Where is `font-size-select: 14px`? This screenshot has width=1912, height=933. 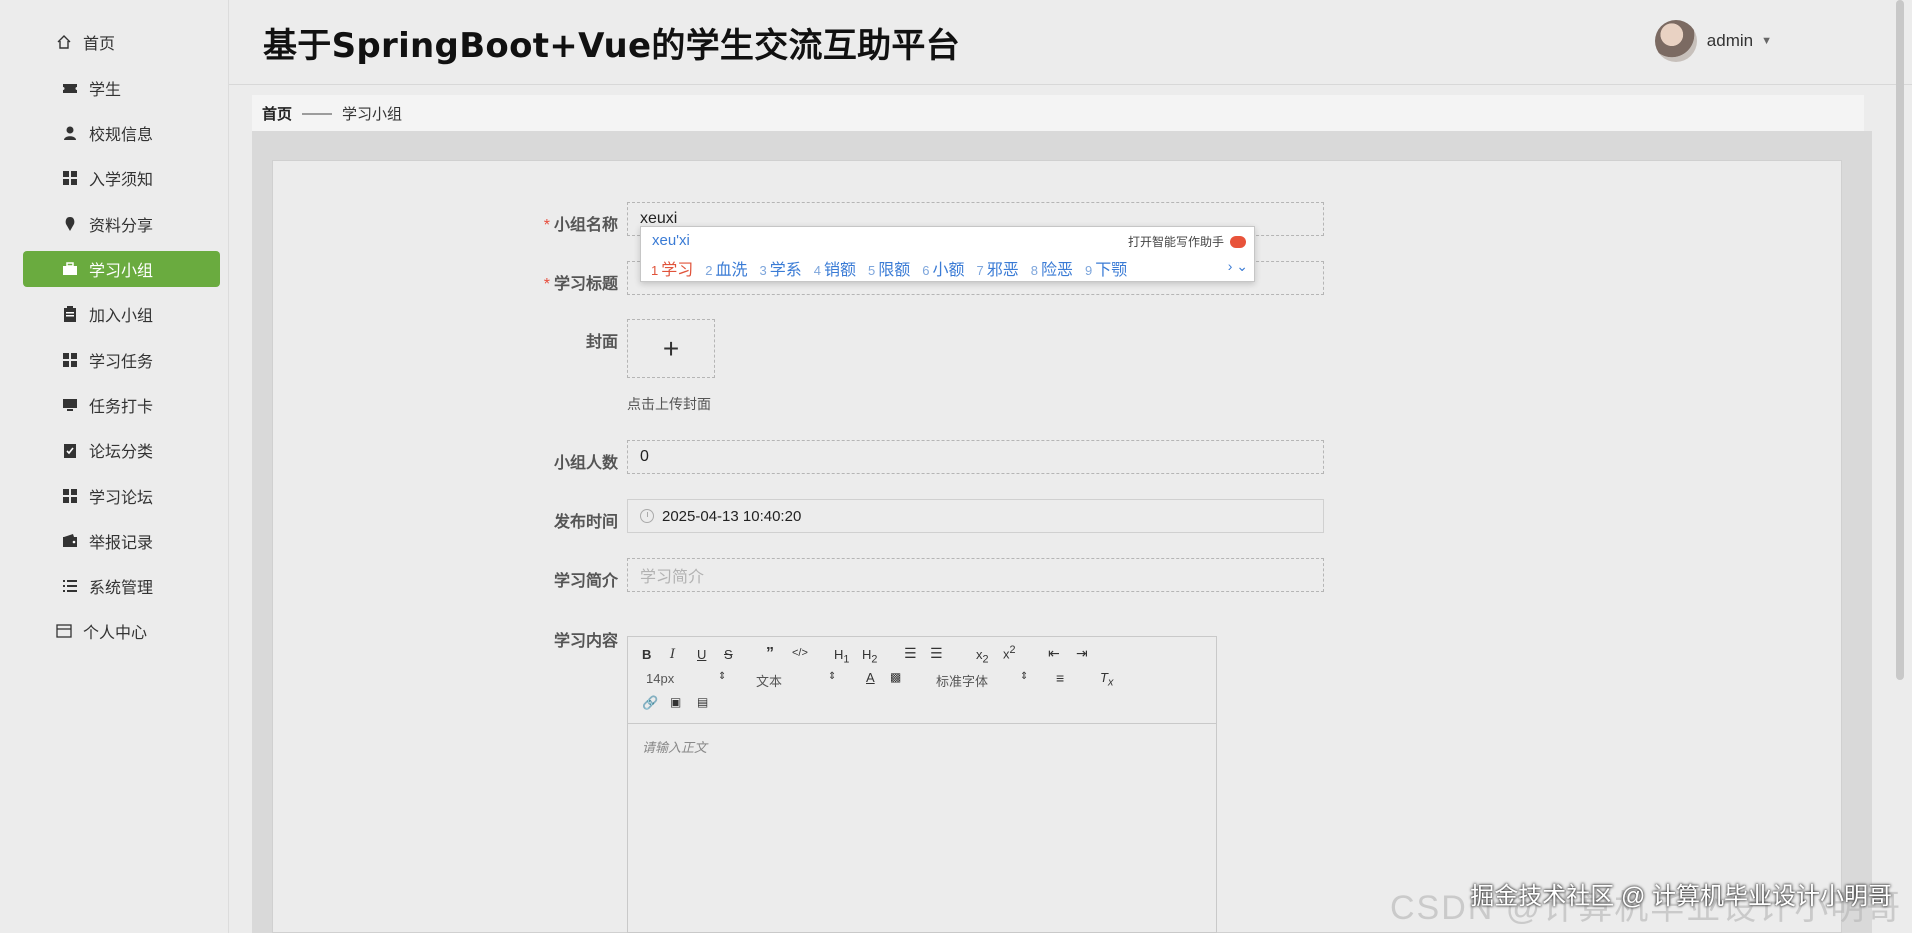
font-size-select: 14px is located at coordinates (660, 678).